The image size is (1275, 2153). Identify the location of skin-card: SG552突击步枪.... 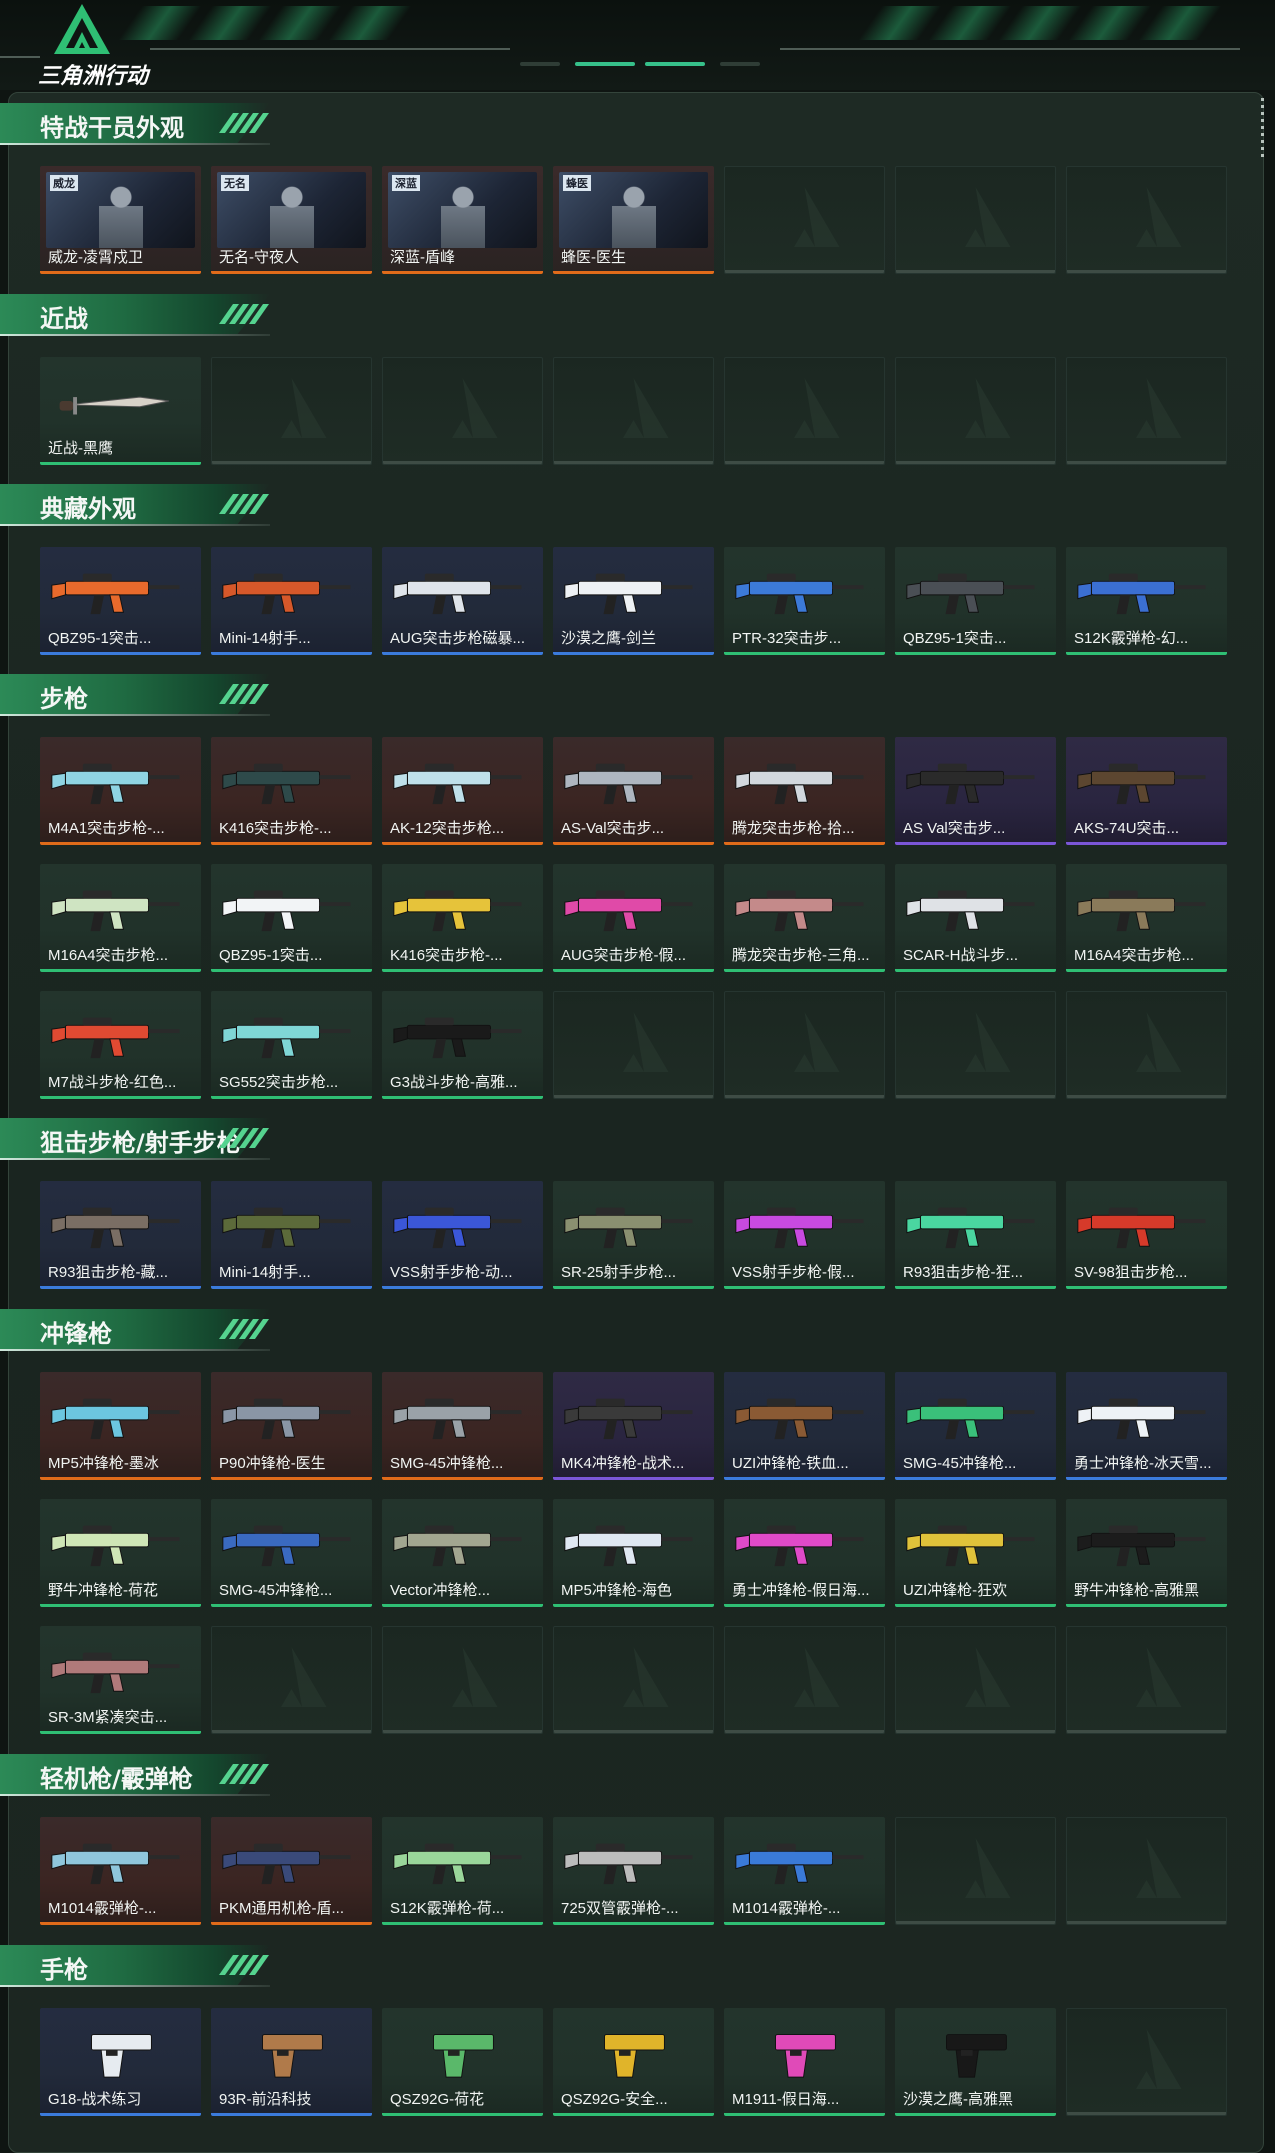
(291, 1045).